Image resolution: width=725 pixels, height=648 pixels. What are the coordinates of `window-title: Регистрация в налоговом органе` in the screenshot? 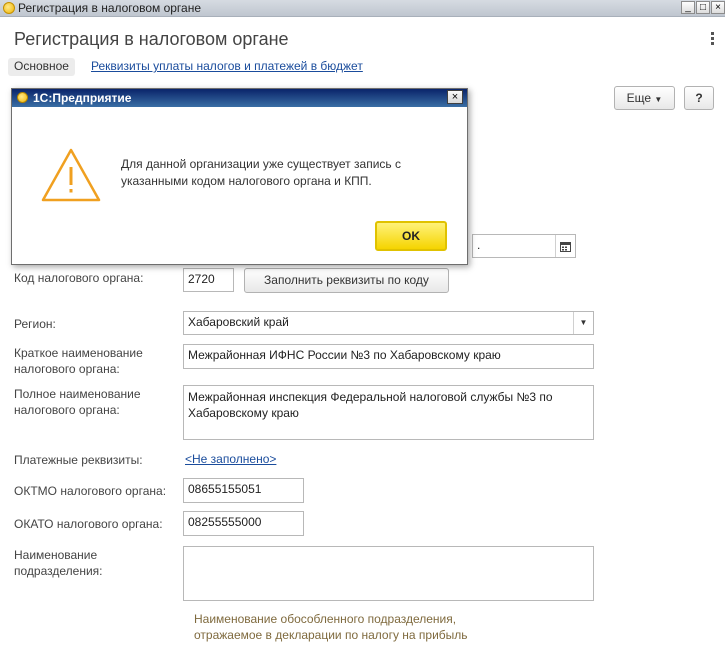 It's located at (110, 8).